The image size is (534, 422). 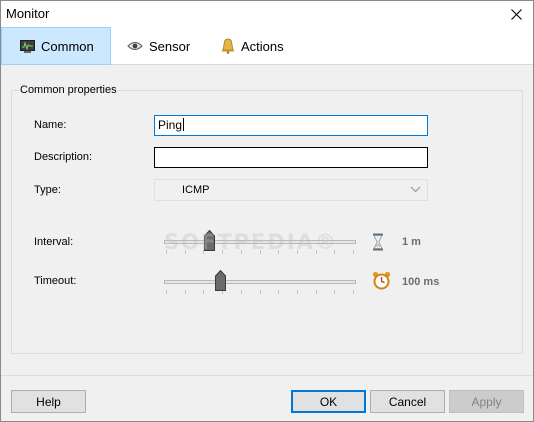 I want to click on ok-button: OK, so click(x=328, y=401).